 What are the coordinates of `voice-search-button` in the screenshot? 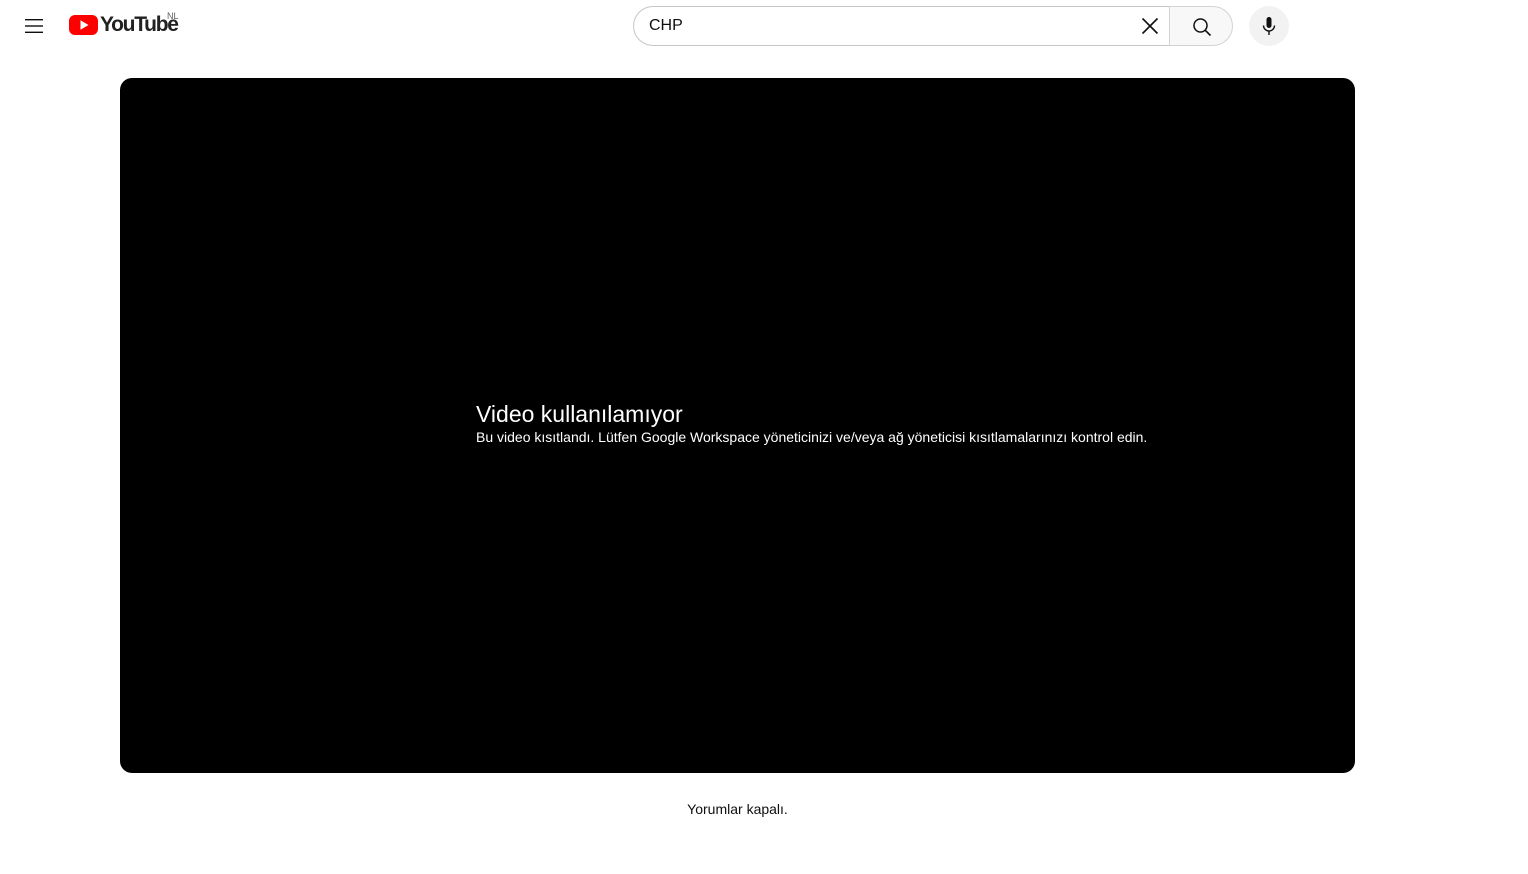 It's located at (1269, 26).